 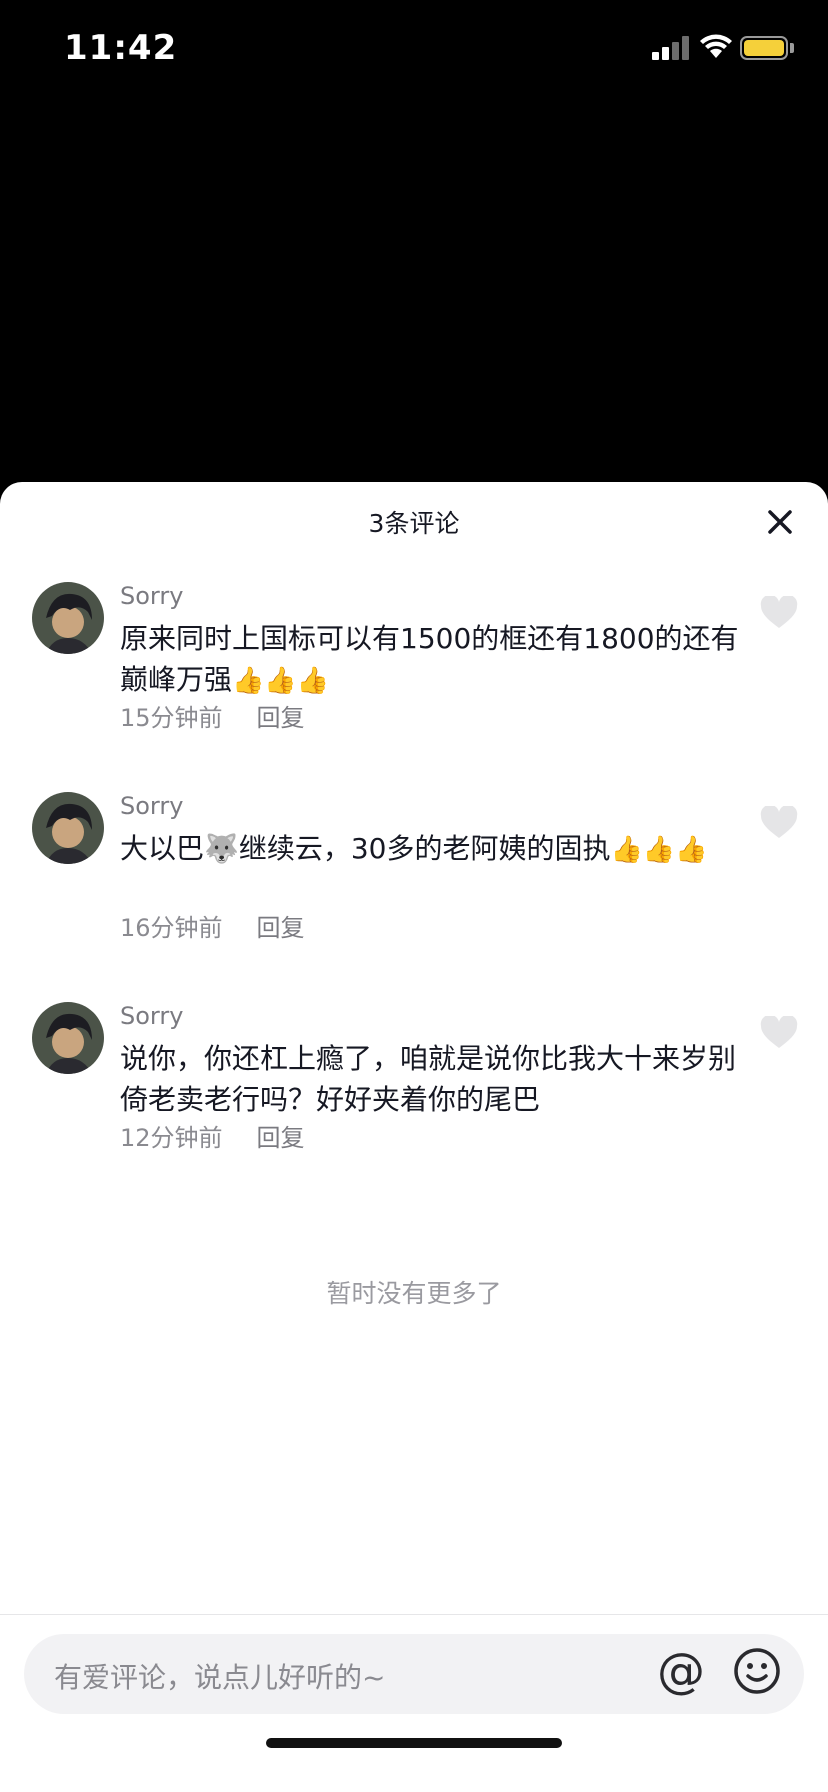 I want to click on comment-meta: 15分钟前 回复, so click(x=212, y=715).